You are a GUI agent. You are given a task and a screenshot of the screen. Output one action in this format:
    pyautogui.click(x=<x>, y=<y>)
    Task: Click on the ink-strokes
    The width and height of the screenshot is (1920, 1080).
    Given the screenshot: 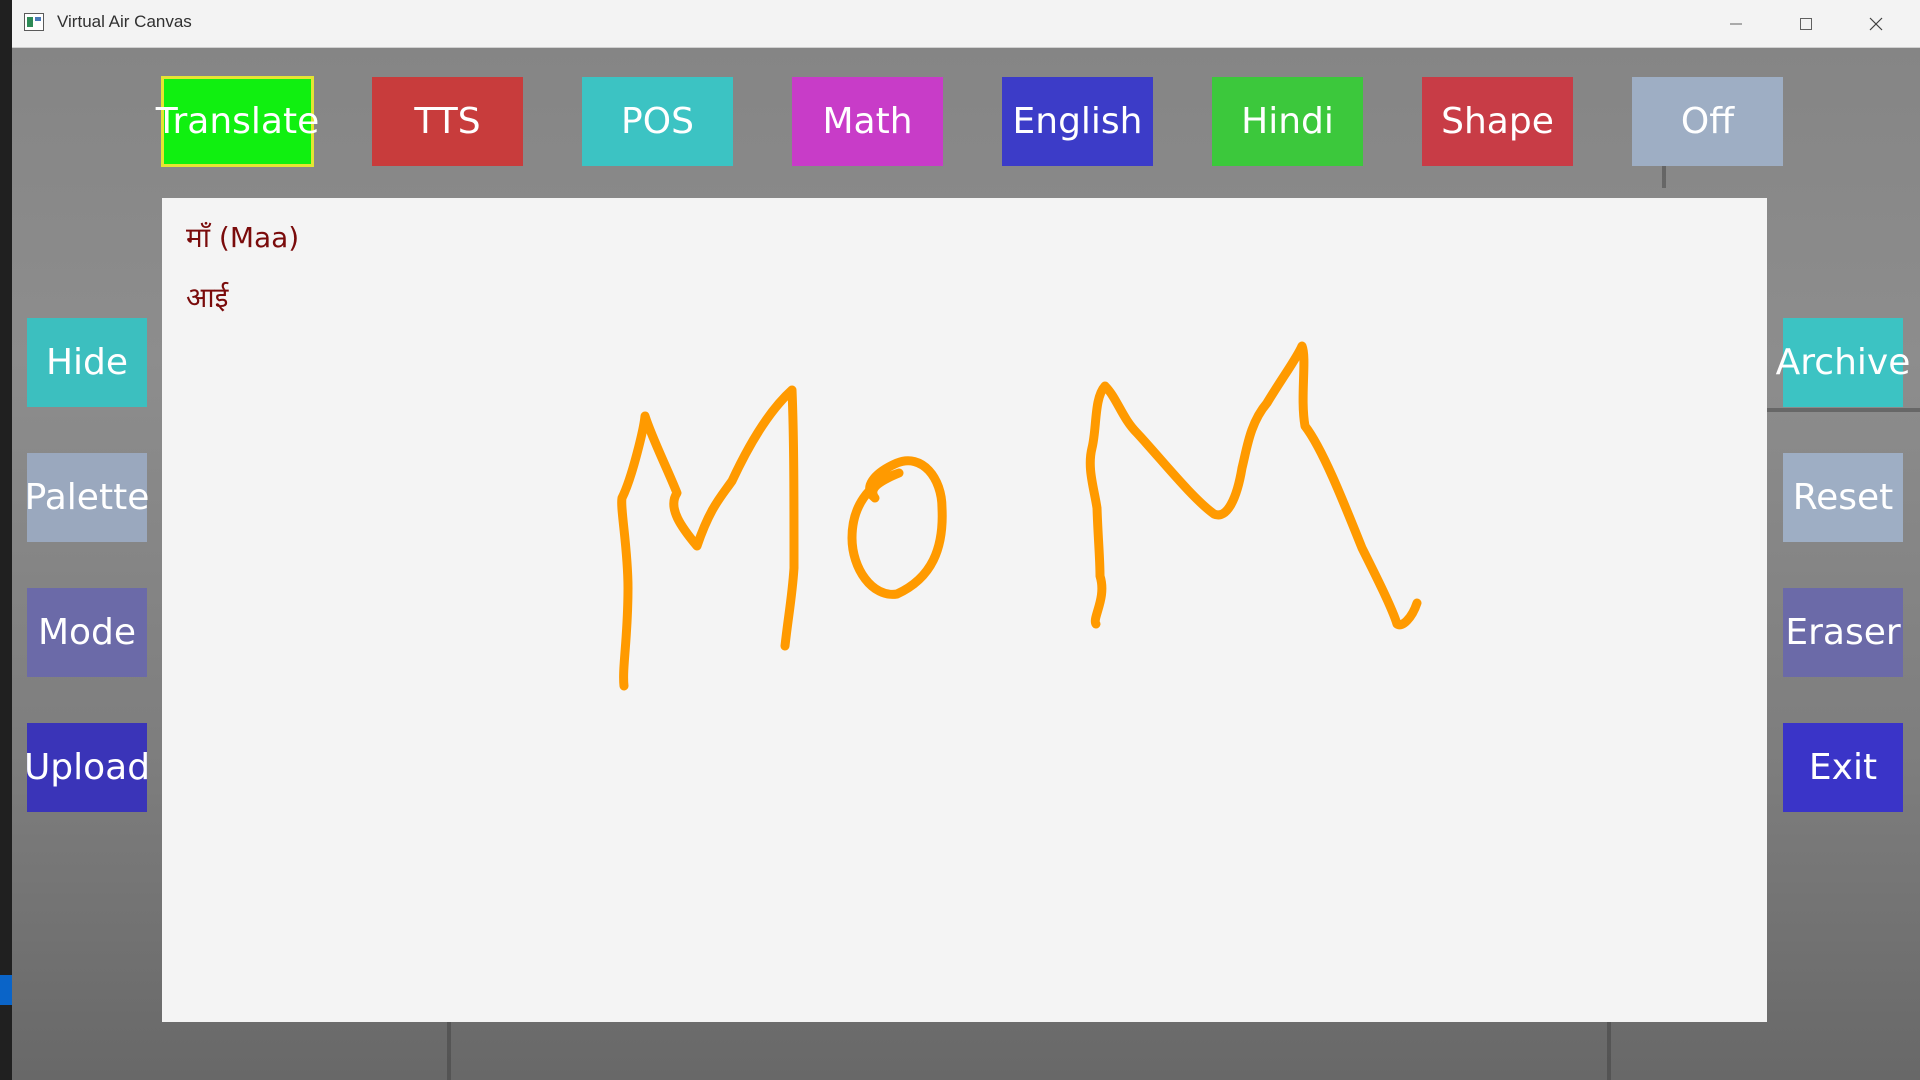 What is the action you would take?
    pyautogui.click(x=1019, y=516)
    